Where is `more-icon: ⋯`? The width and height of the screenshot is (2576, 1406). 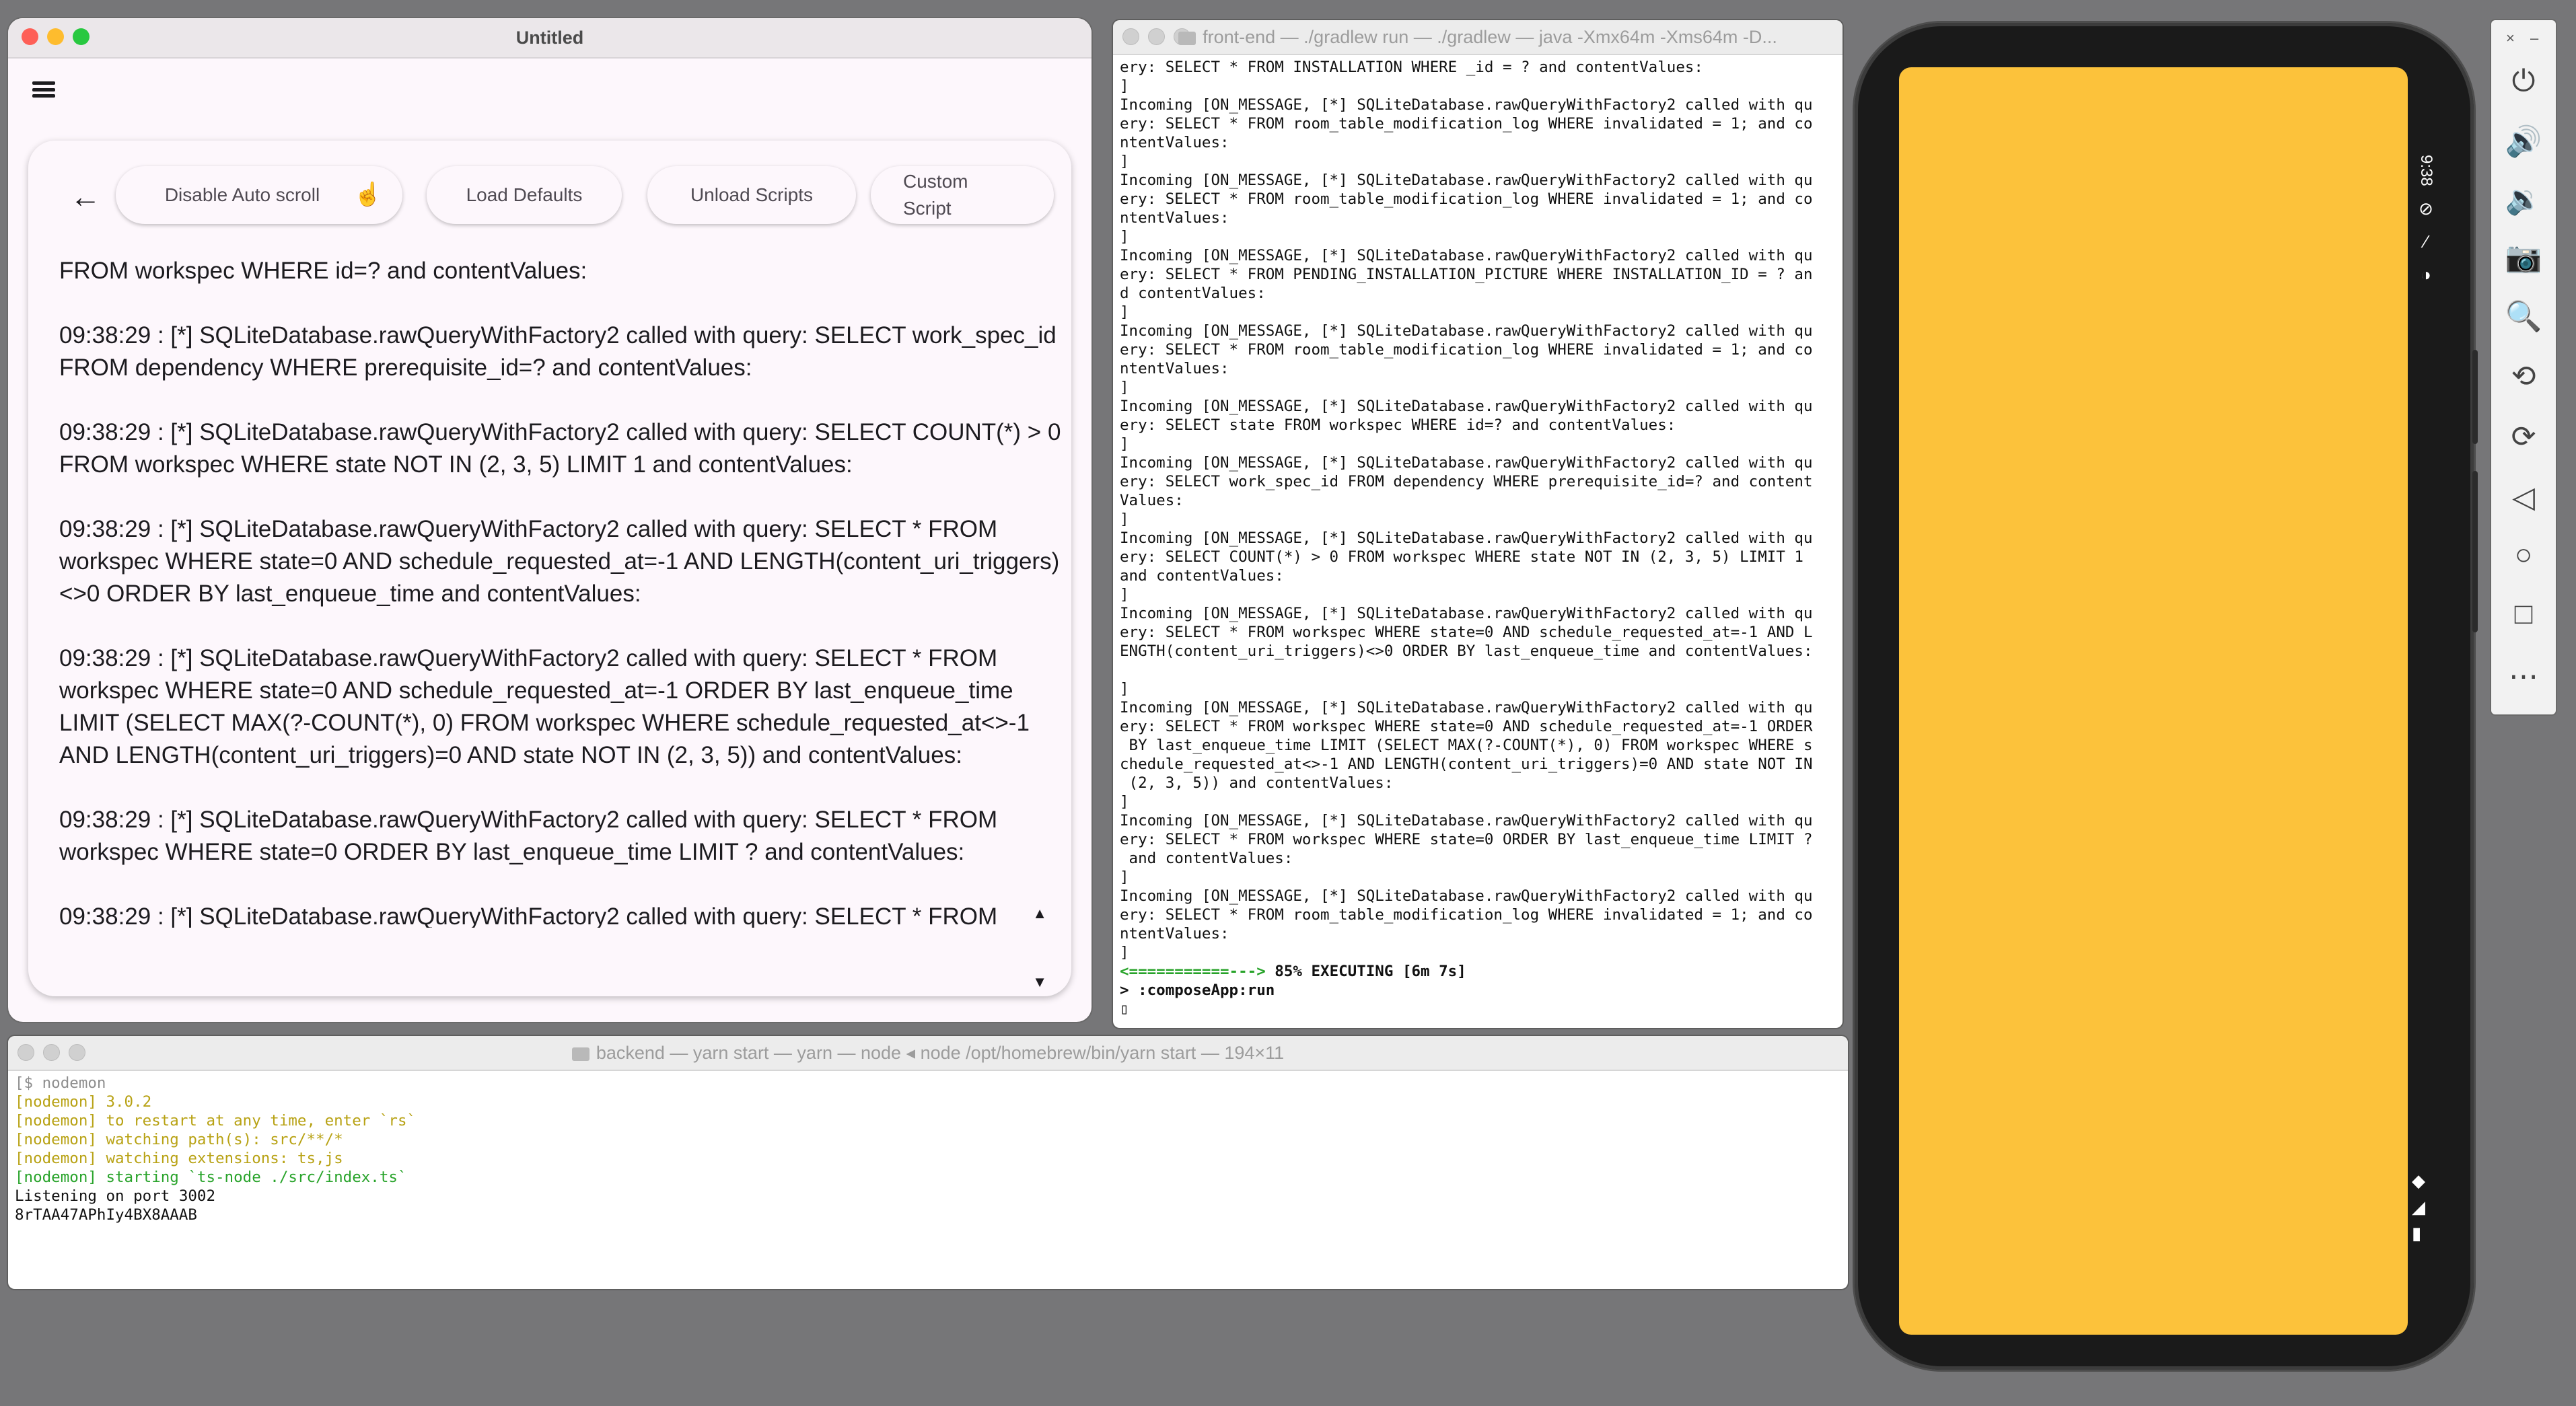
more-icon: ⋯ is located at coordinates (2523, 676).